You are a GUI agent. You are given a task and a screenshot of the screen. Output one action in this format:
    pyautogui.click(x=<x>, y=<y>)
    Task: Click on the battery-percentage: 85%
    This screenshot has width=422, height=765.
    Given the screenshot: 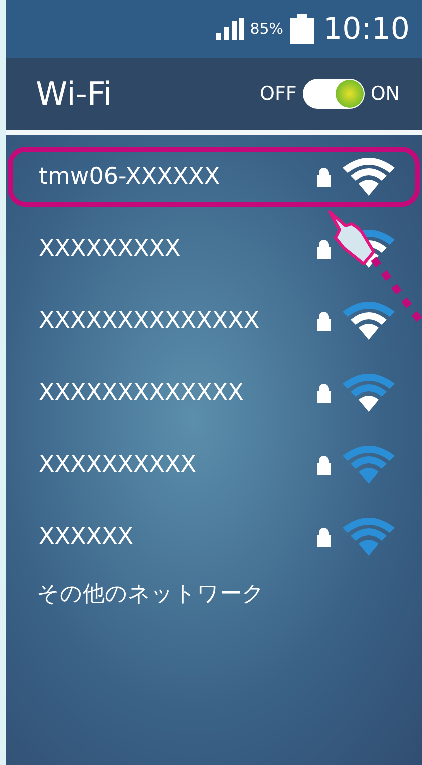 What is the action you would take?
    pyautogui.click(x=267, y=29)
    